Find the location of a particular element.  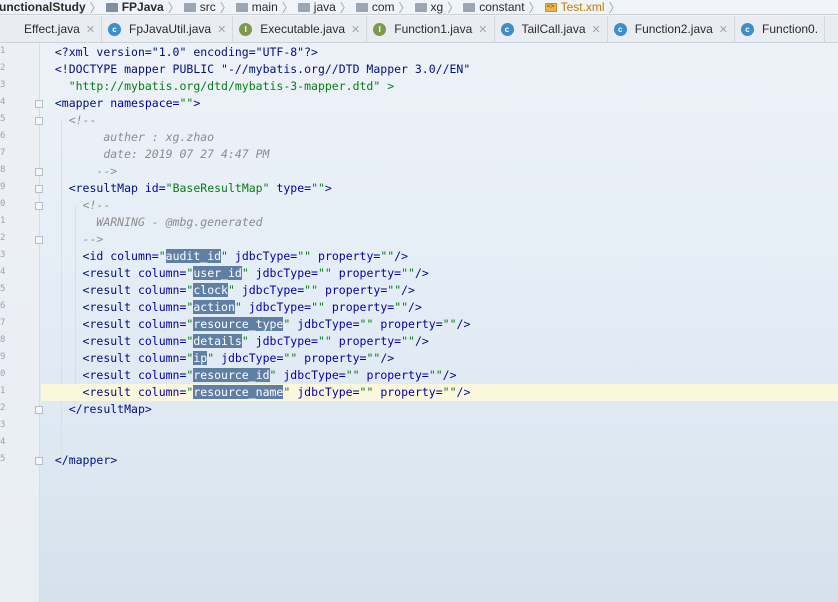

selected-text: resource_type is located at coordinates (238, 324).